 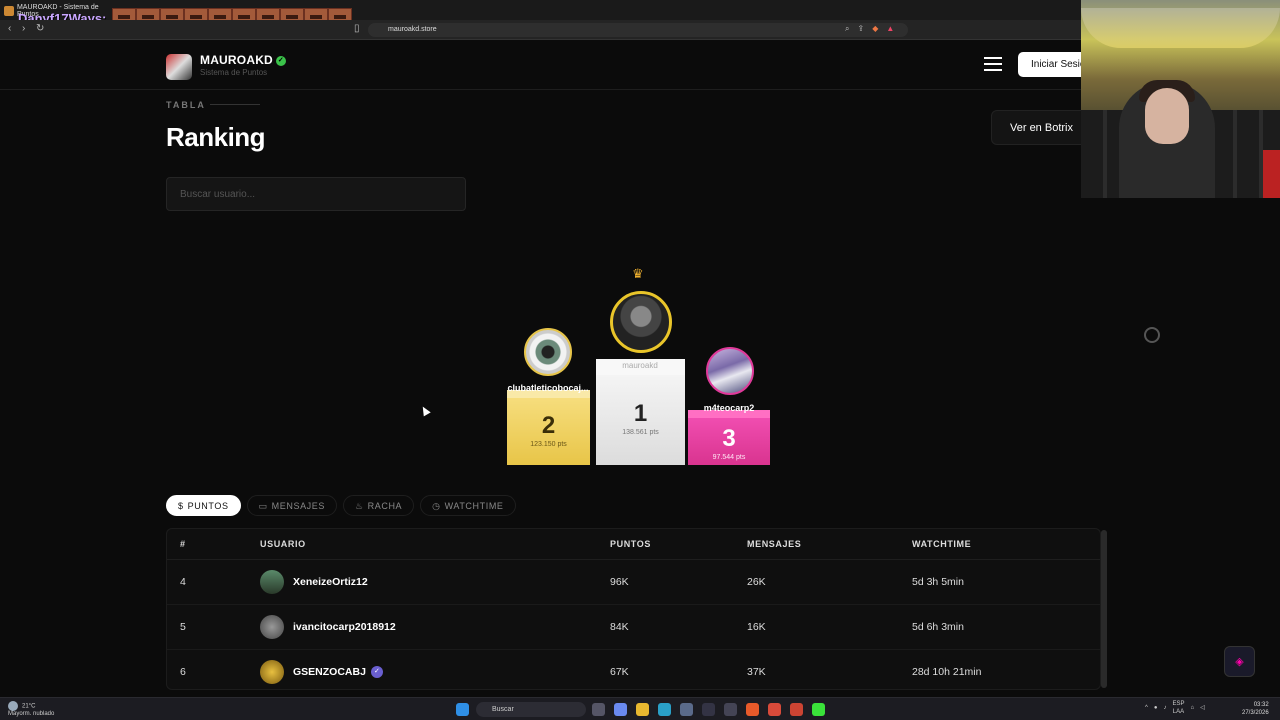 What do you see at coordinates (847, 29) in the screenshot?
I see `zoom-icon: ⌕` at bounding box center [847, 29].